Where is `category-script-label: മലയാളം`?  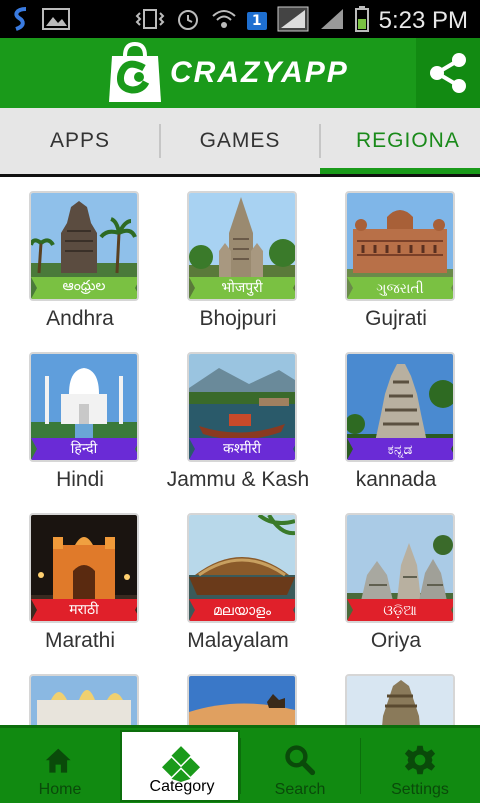
category-script-label: മലയാളം is located at coordinates (242, 611).